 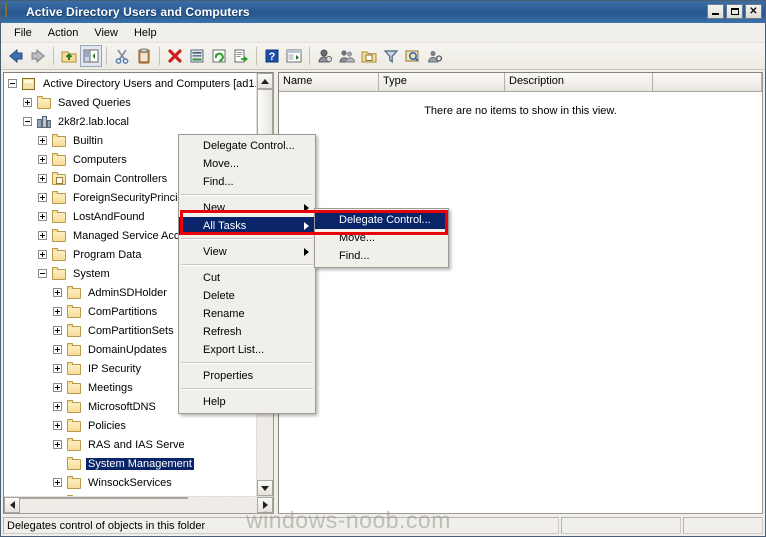 What do you see at coordinates (12, 505) in the screenshot?
I see `scroll-left-button` at bounding box center [12, 505].